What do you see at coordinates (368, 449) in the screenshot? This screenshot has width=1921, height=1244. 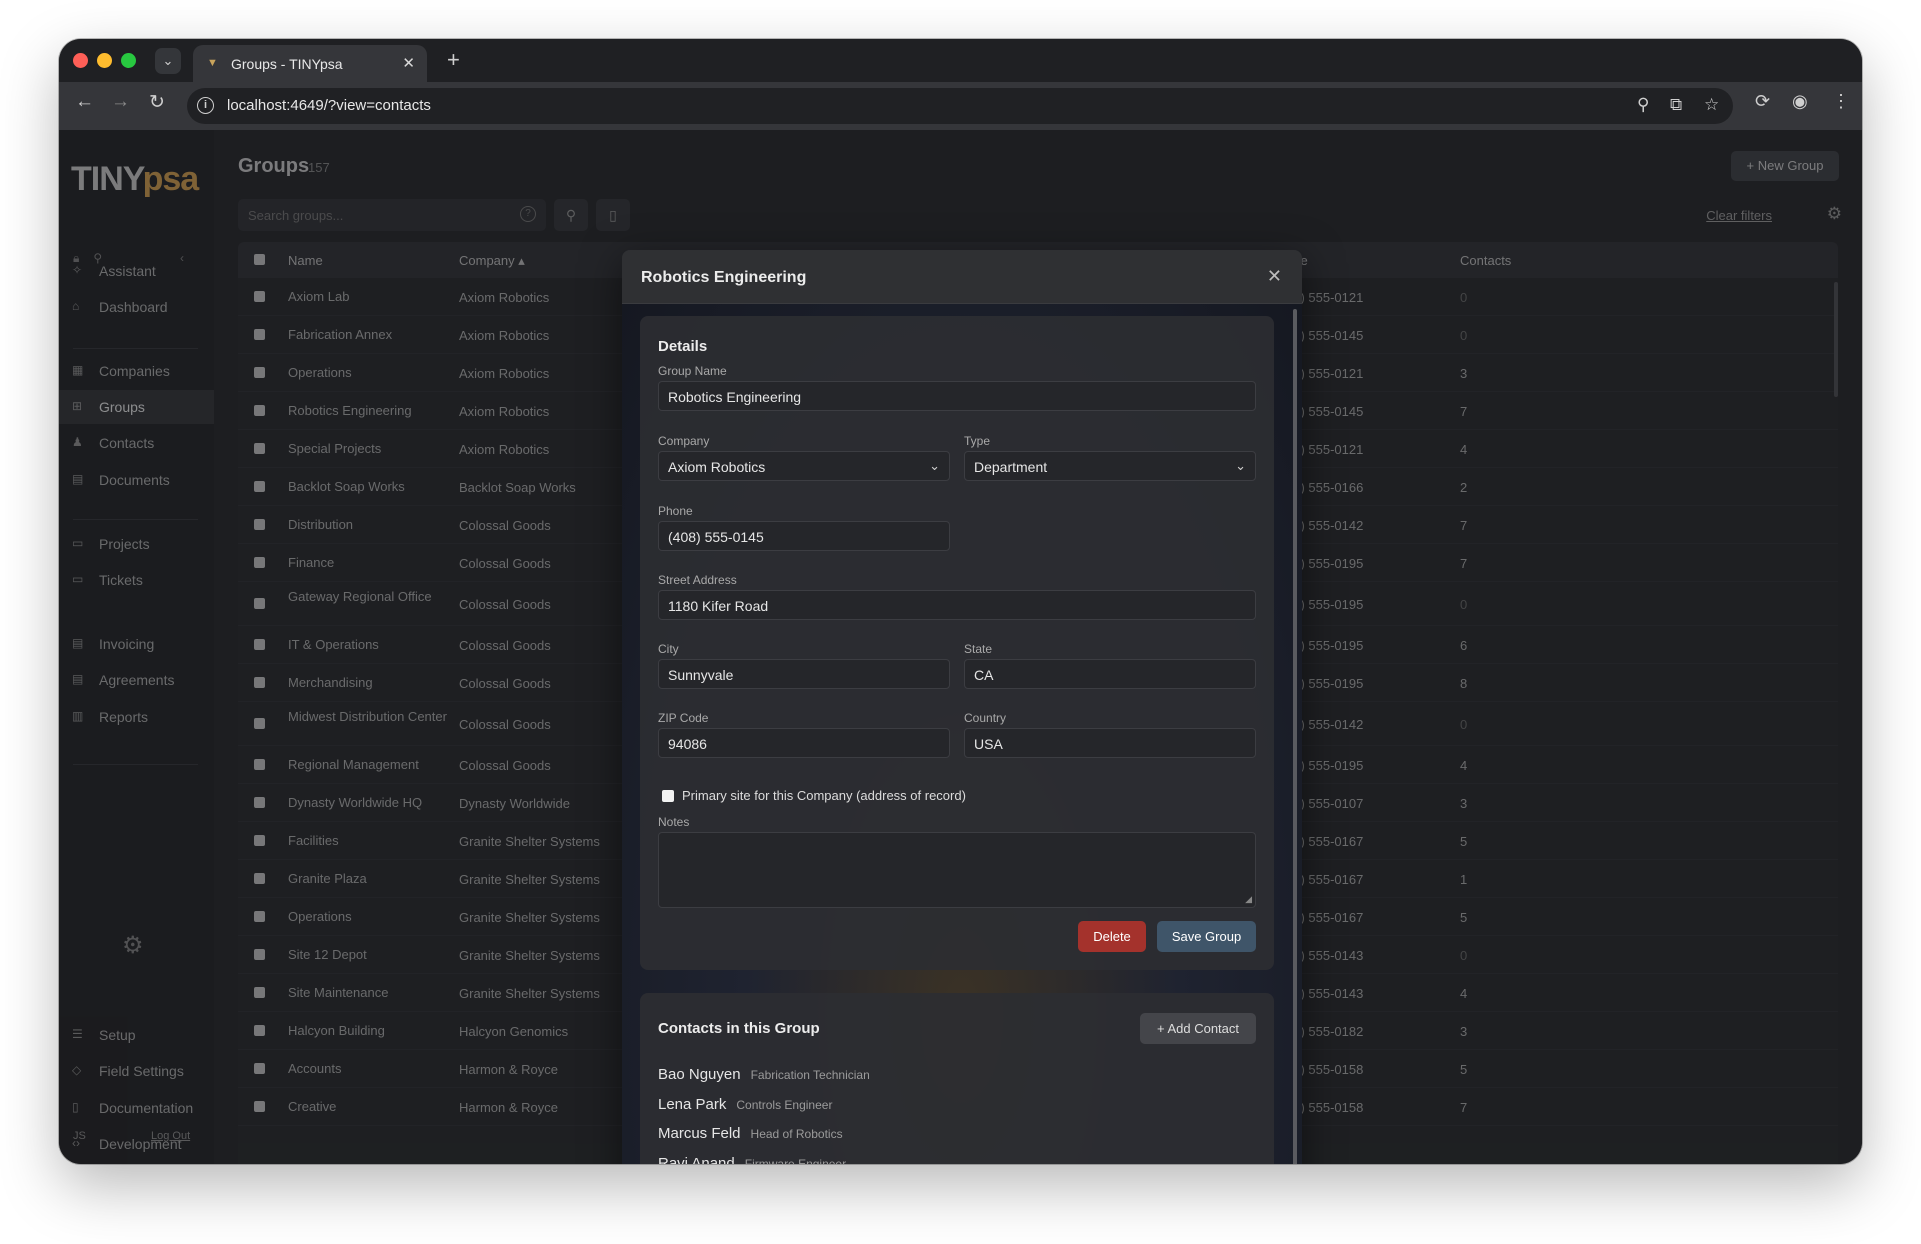 I see `cell-name: Special Projects` at bounding box center [368, 449].